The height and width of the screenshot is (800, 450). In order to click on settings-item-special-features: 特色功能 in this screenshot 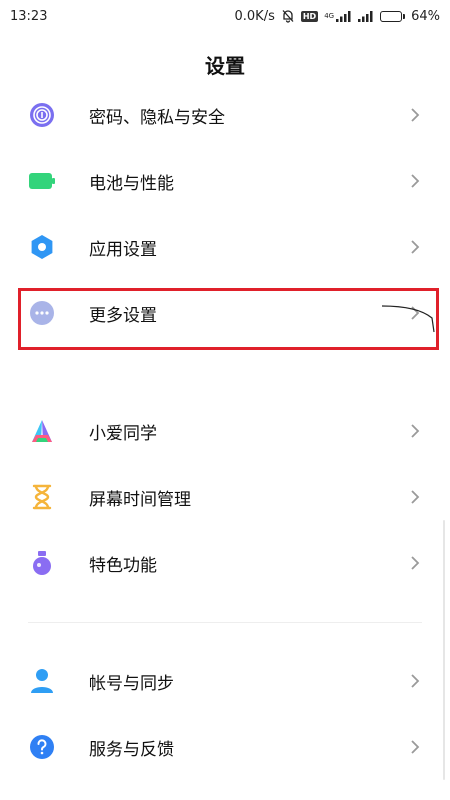, I will do `click(225, 563)`.